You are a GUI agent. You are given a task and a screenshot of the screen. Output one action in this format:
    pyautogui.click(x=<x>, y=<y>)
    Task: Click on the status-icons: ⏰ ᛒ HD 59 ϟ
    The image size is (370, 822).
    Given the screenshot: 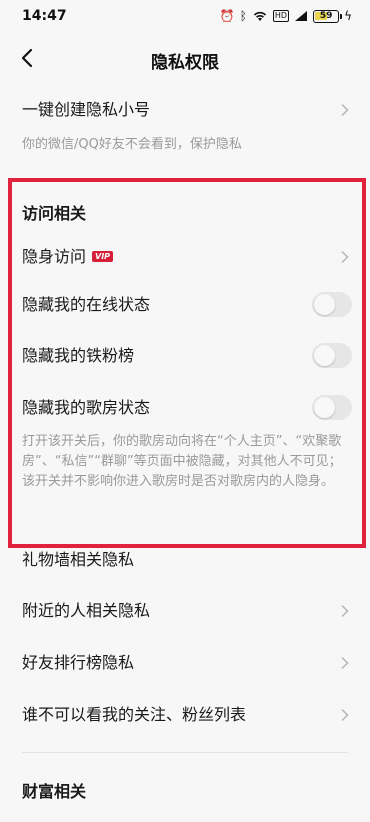 What is the action you would take?
    pyautogui.click(x=286, y=16)
    